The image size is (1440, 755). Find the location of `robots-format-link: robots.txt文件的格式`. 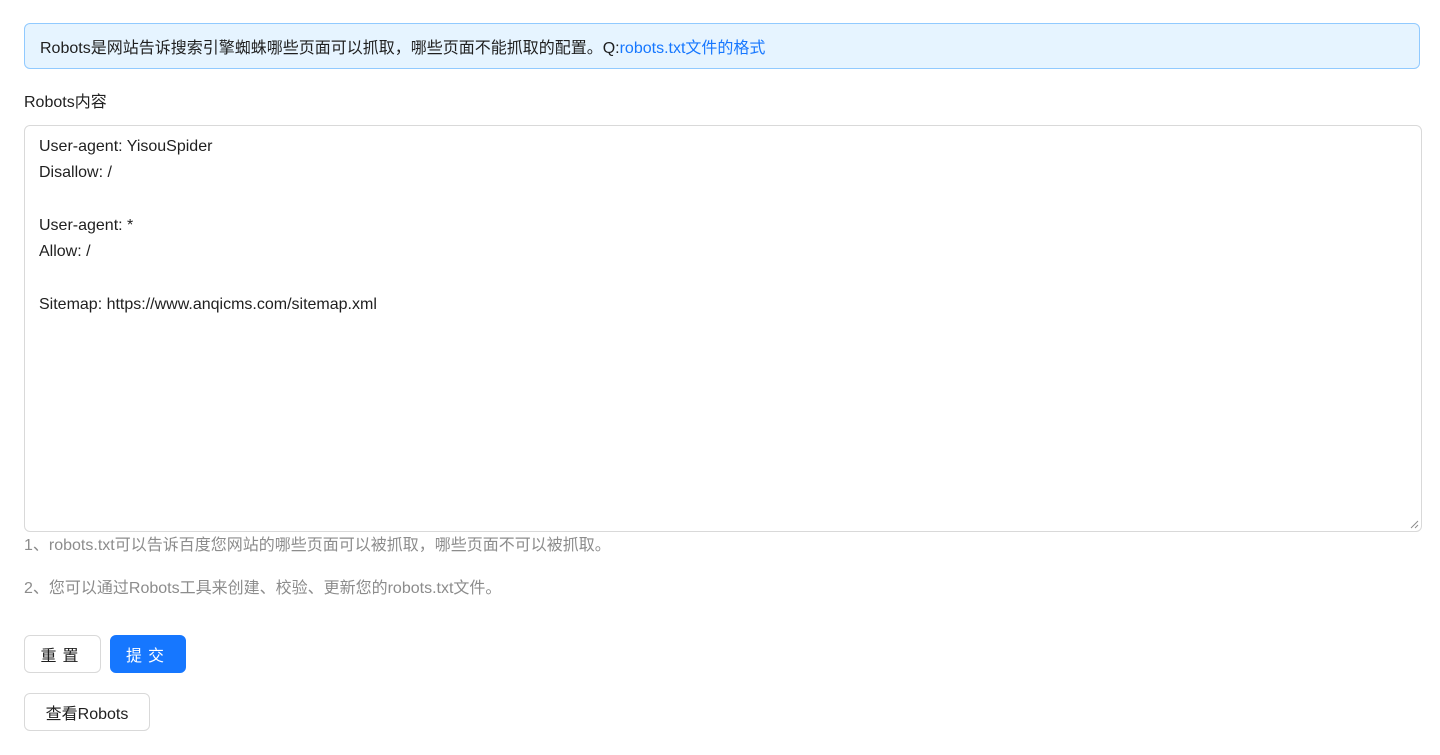

robots-format-link: robots.txt文件的格式 is located at coordinates (693, 46).